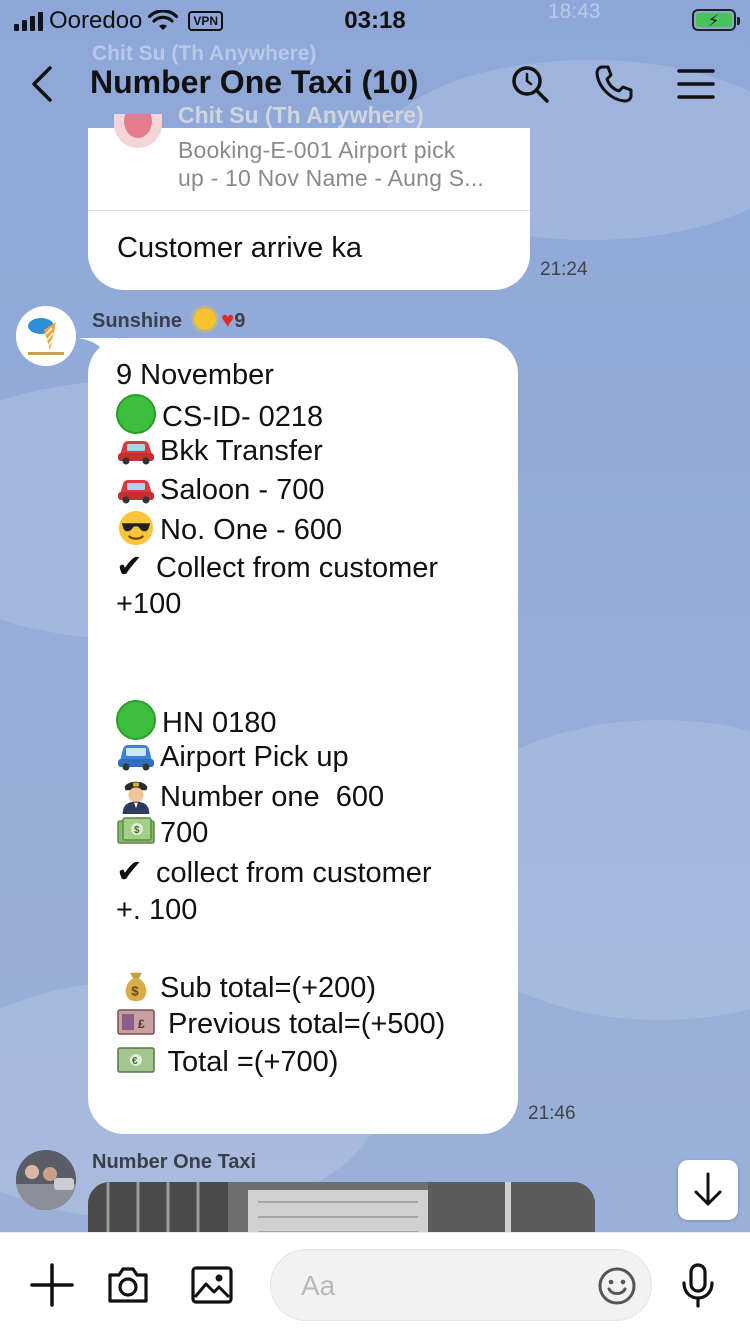 Image resolution: width=750 pixels, height=1334 pixels. Describe the element at coordinates (212, 1285) in the screenshot. I see `image-icon` at that location.